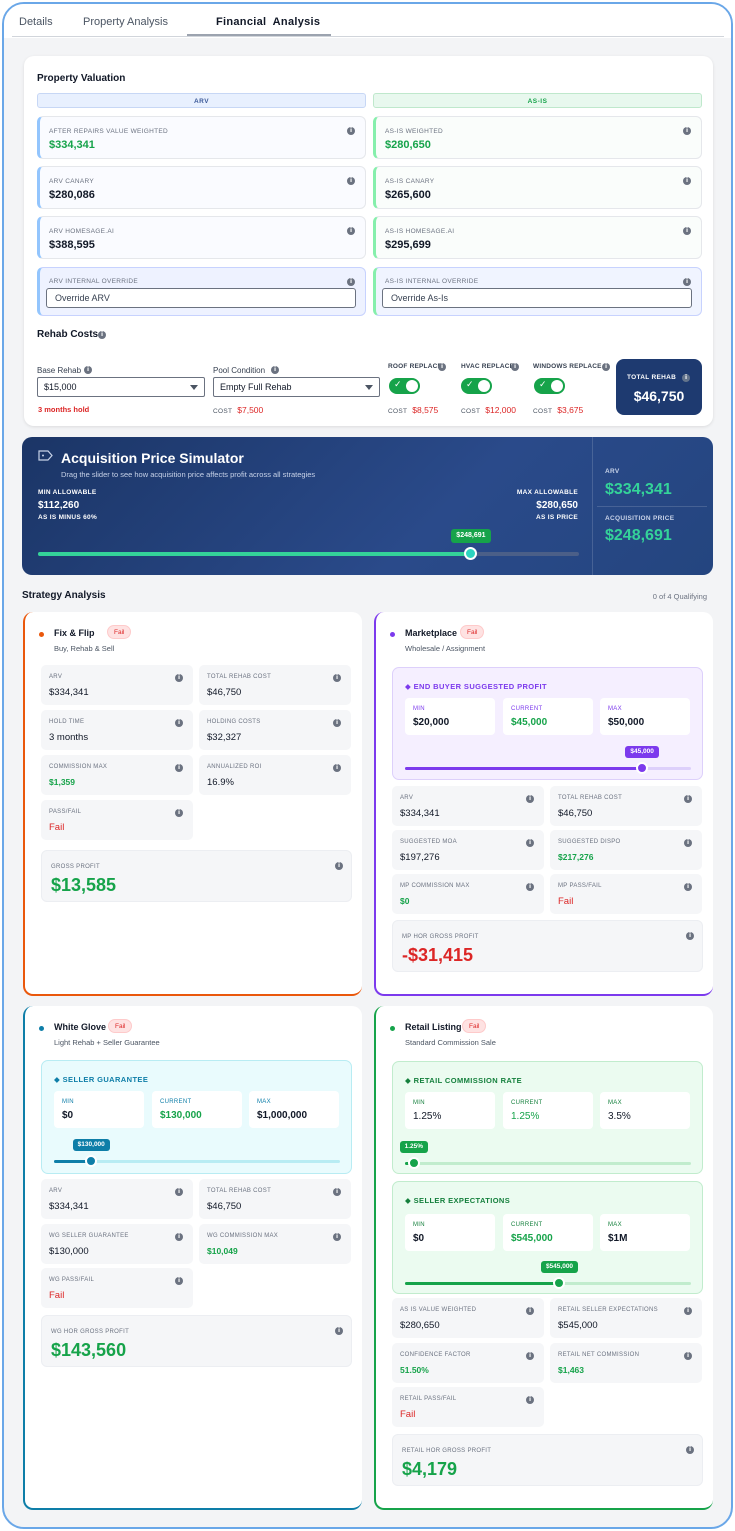 This screenshot has height=1531, width=735. Describe the element at coordinates (201, 298) in the screenshot. I see `arv-override-input` at that location.